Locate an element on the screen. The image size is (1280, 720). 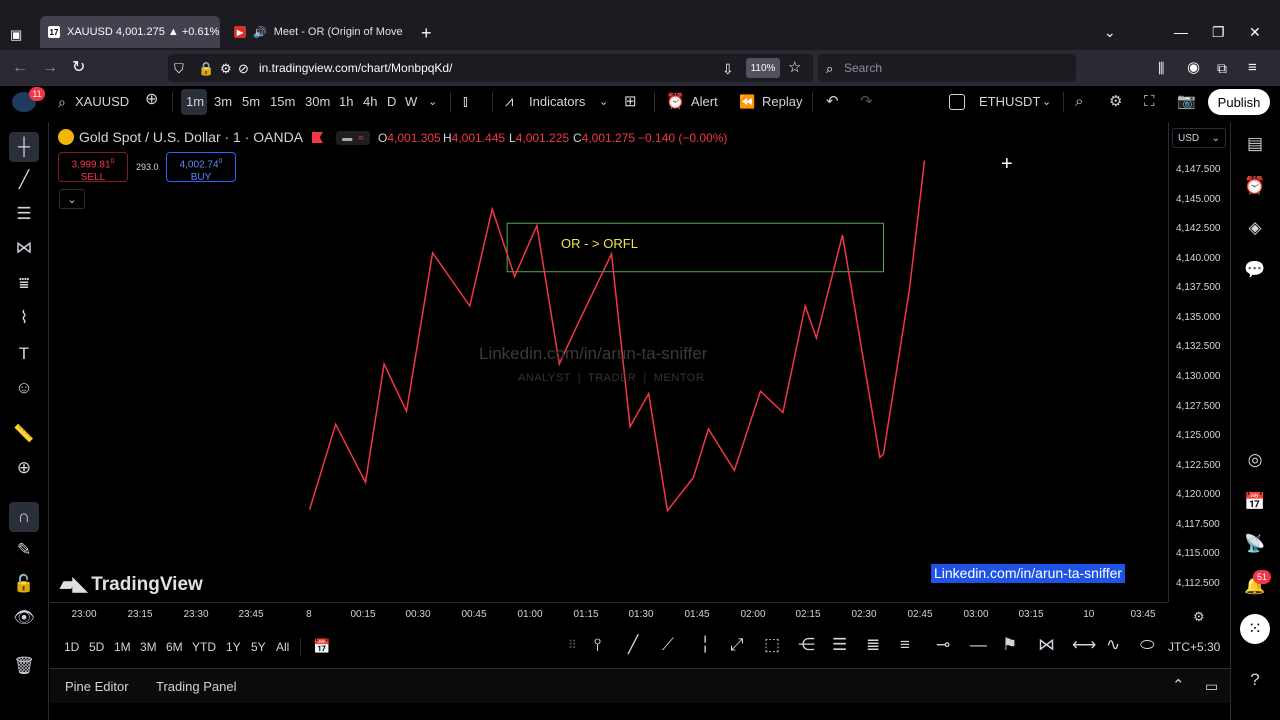
range-6m: 6M is located at coordinates (174, 647).